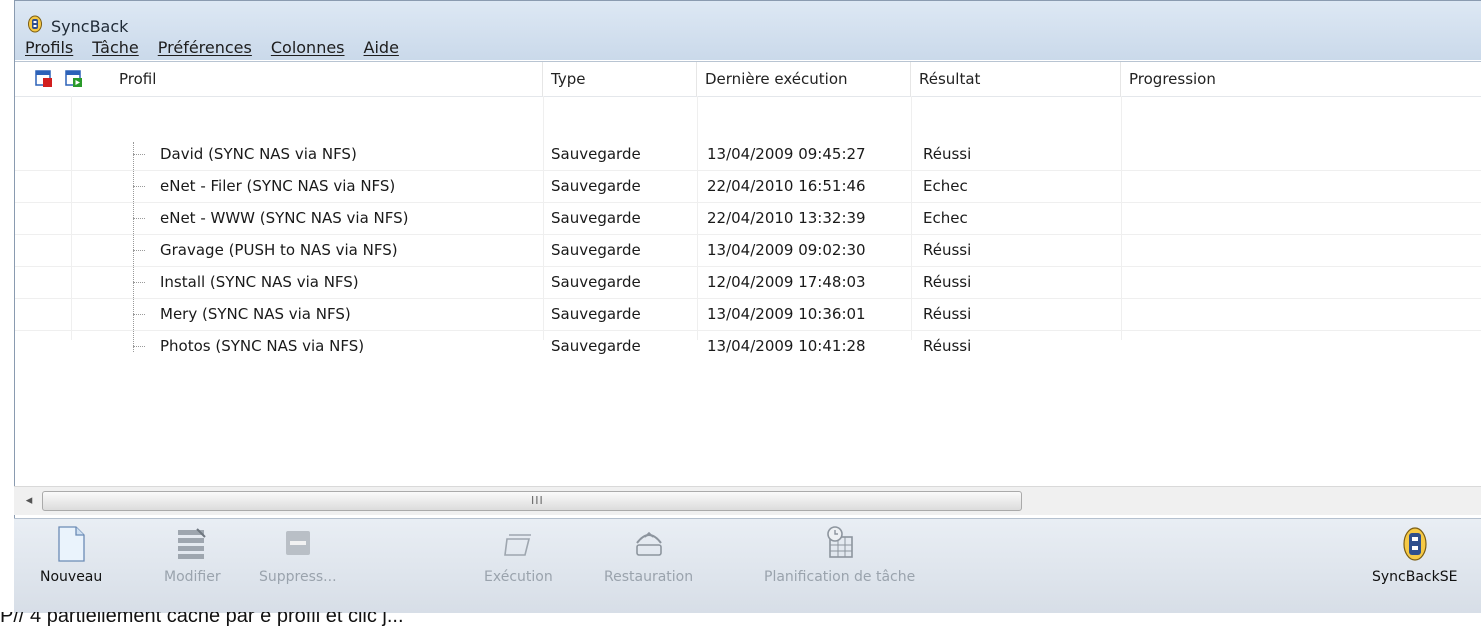 This screenshot has width=1481, height=628. I want to click on syncback-app-icon, so click(35, 26).